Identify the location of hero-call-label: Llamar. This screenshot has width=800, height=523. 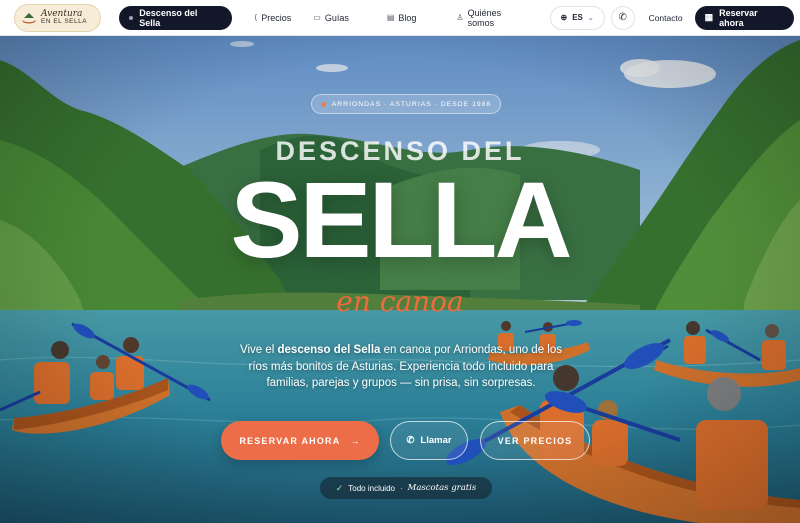
(436, 440).